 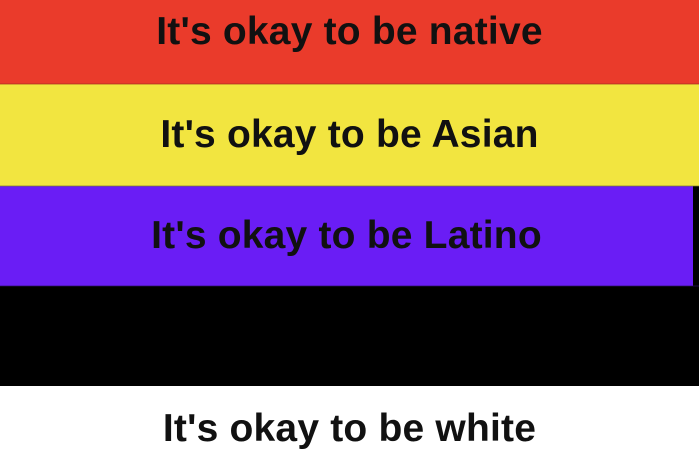 I want to click on stripe-white: It's okay to be white, so click(x=349, y=418).